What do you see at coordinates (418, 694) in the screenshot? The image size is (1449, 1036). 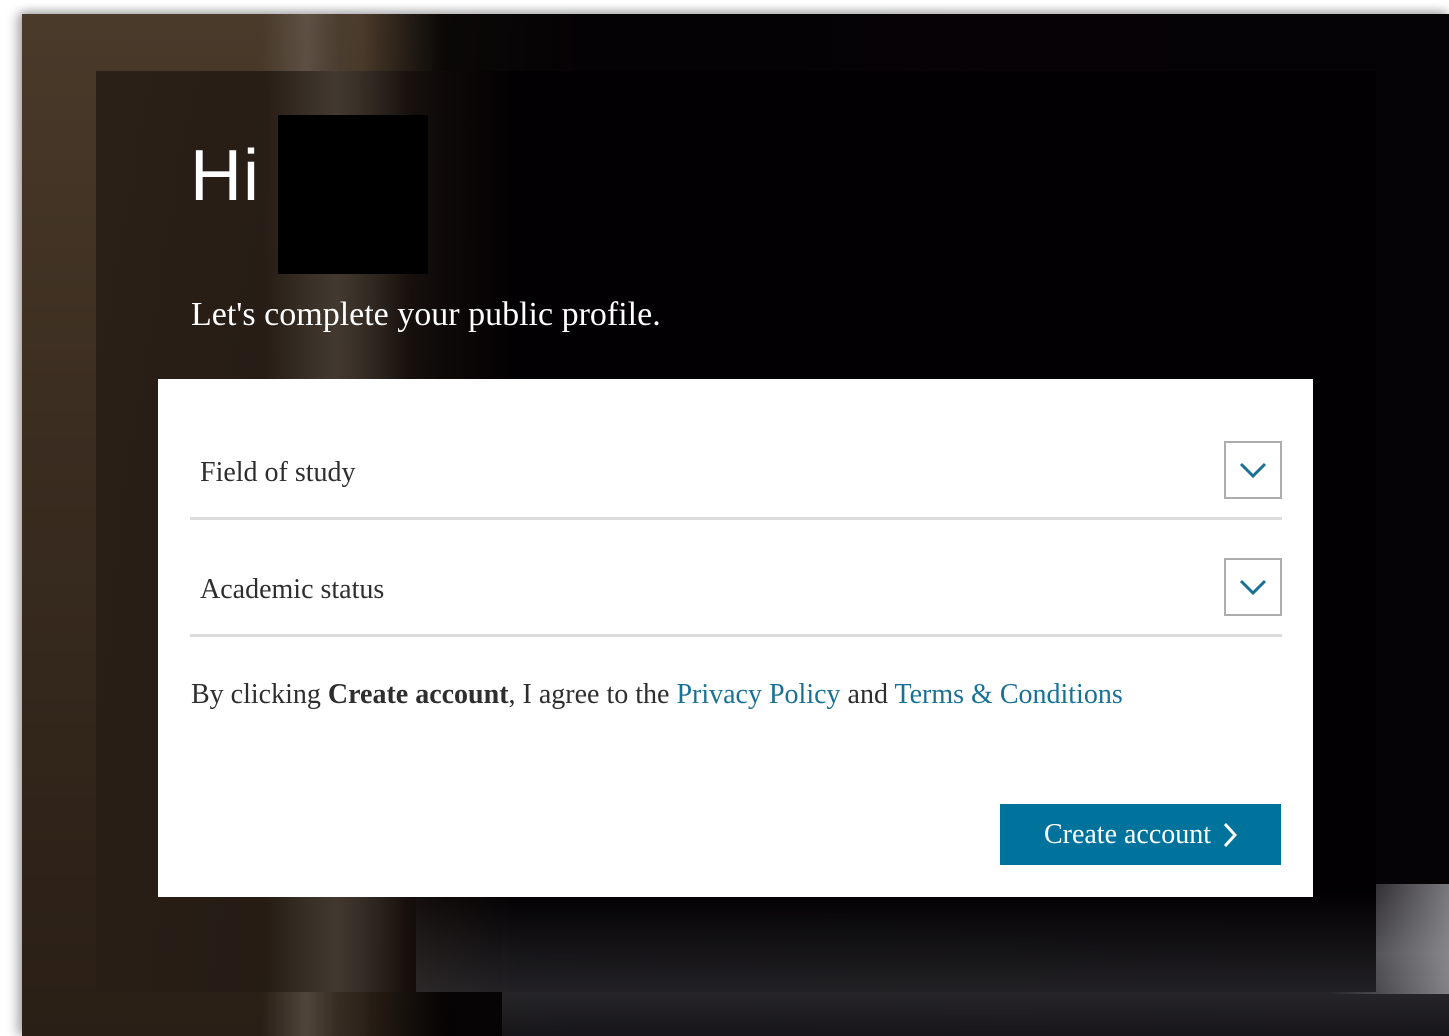 I see `consent-bold: Create account` at bounding box center [418, 694].